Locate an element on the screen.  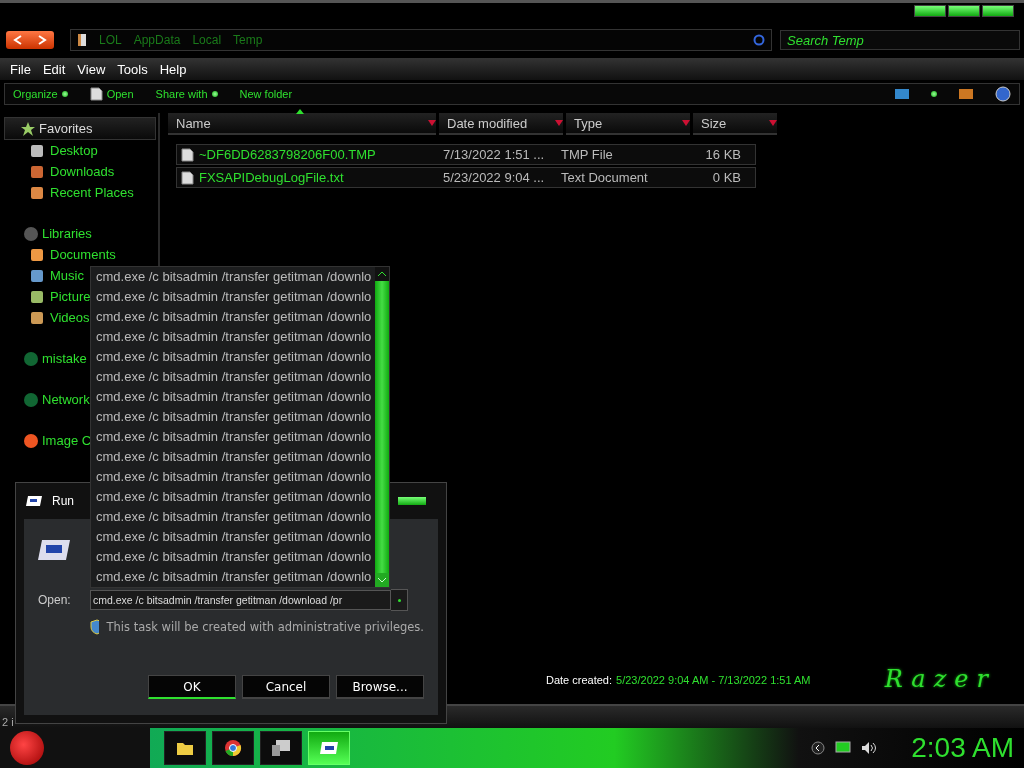
column-header: Size is located at coordinates (735, 124).